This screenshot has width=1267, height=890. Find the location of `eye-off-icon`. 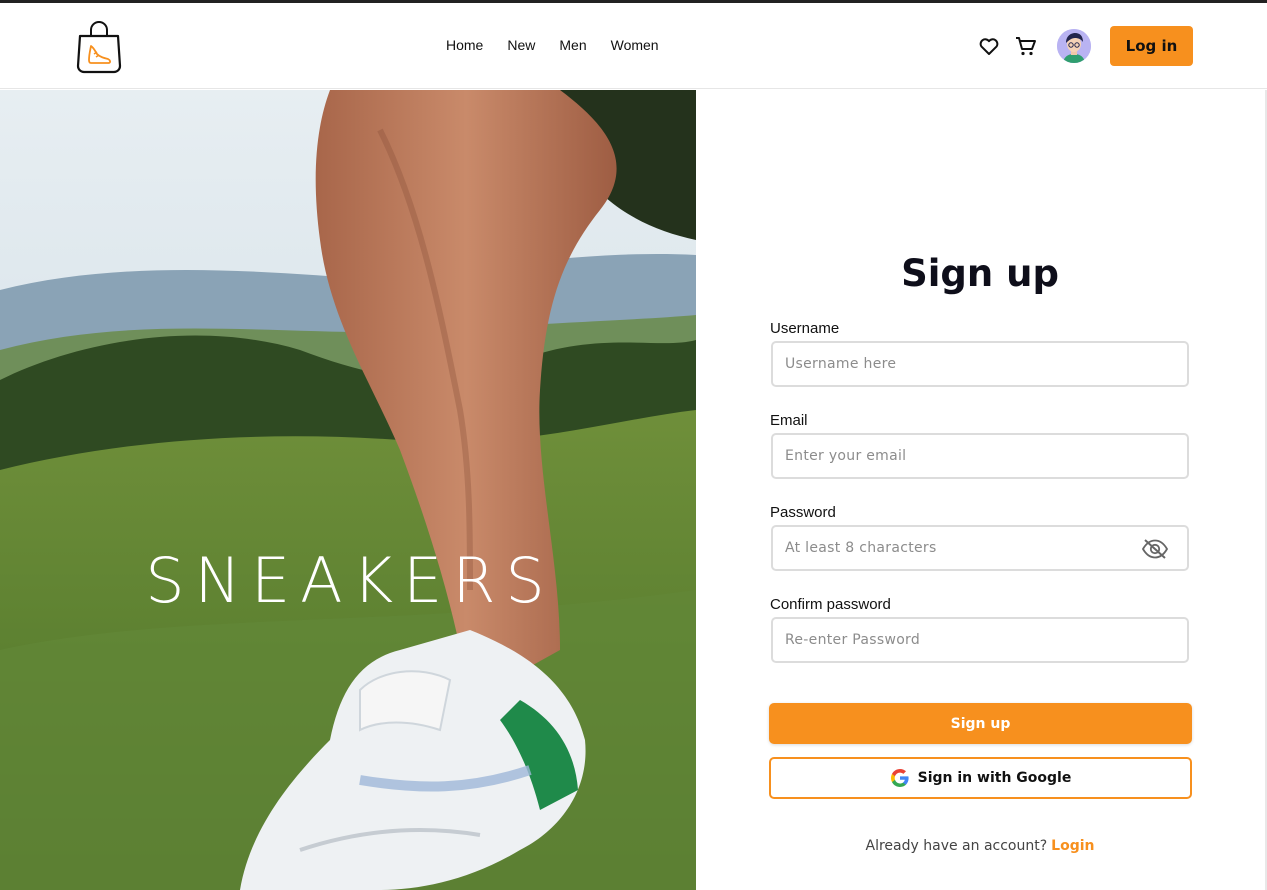

eye-off-icon is located at coordinates (1155, 549).